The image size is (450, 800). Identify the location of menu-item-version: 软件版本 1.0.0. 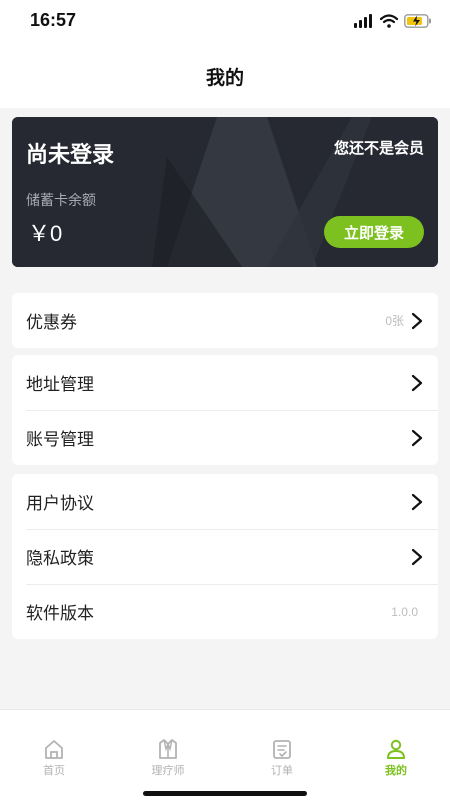
(225, 611).